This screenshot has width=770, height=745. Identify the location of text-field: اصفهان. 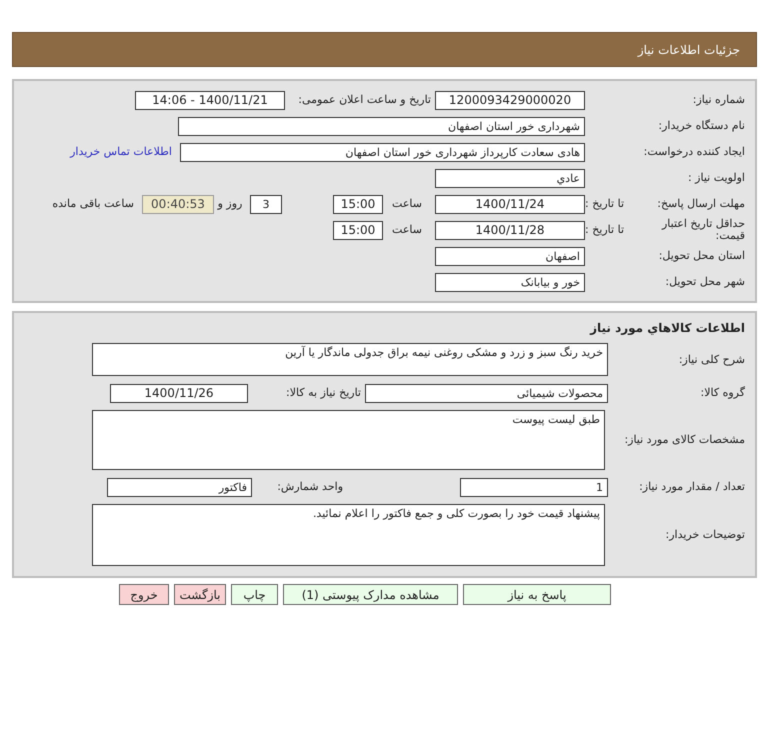
(510, 256).